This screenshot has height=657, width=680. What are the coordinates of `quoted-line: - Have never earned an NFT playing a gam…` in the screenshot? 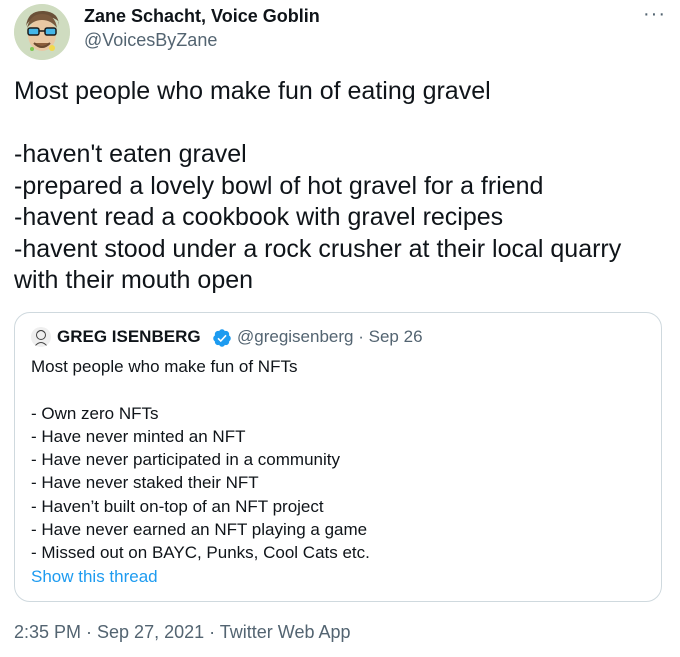 It's located at (199, 530).